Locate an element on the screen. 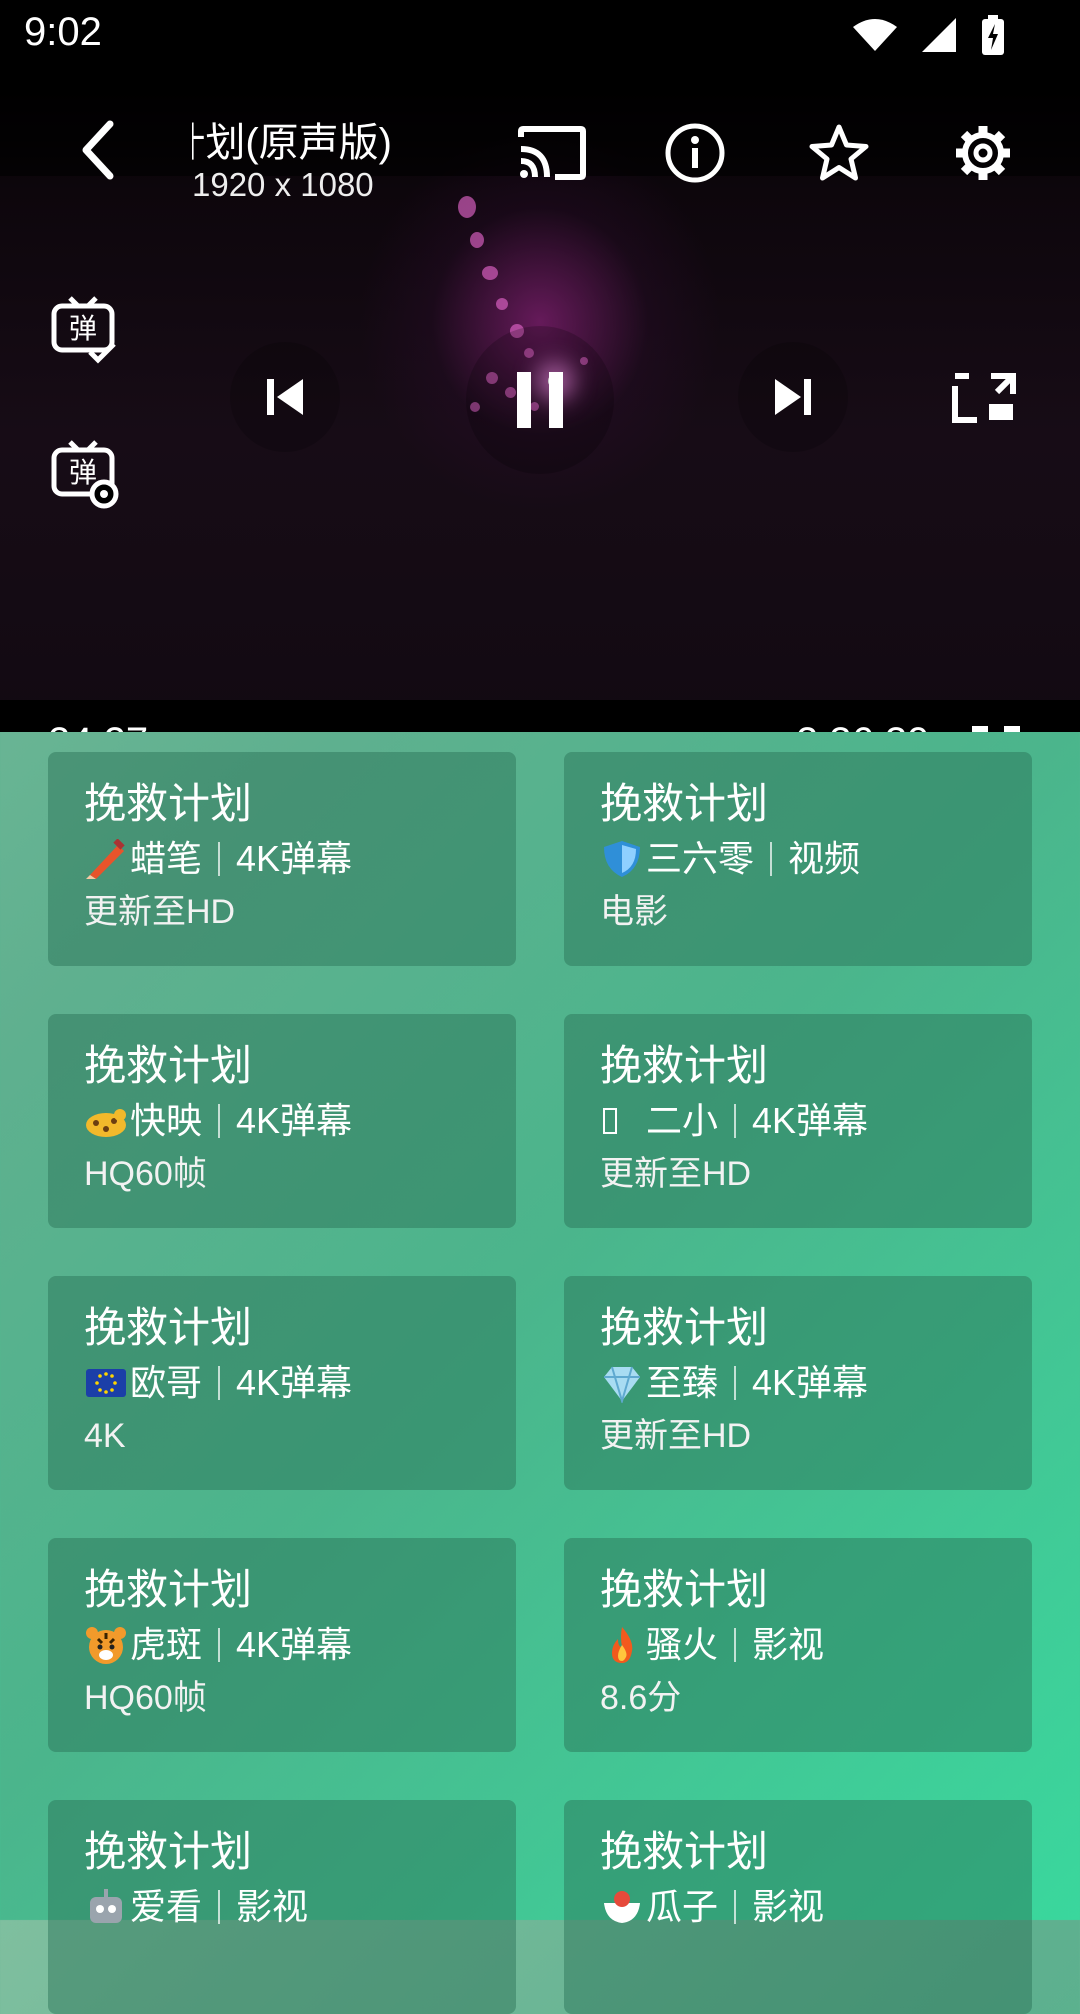 The height and width of the screenshot is (2014, 1080). info-button is located at coordinates (695, 153).